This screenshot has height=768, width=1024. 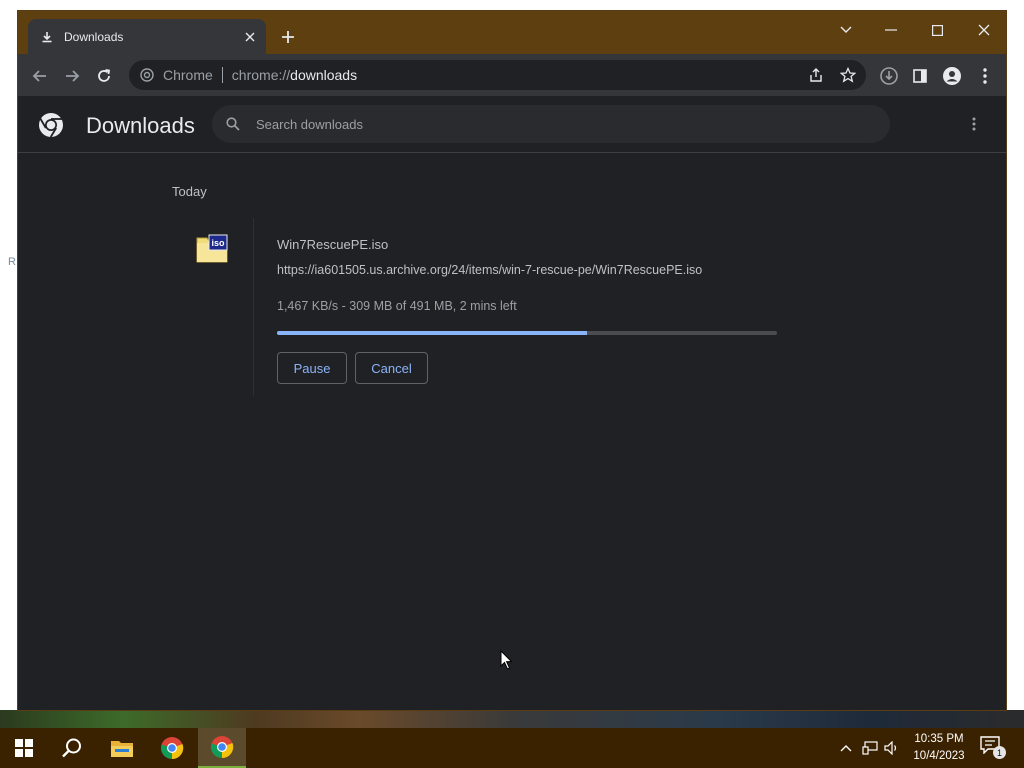 I want to click on url-host: downloads, so click(x=324, y=75).